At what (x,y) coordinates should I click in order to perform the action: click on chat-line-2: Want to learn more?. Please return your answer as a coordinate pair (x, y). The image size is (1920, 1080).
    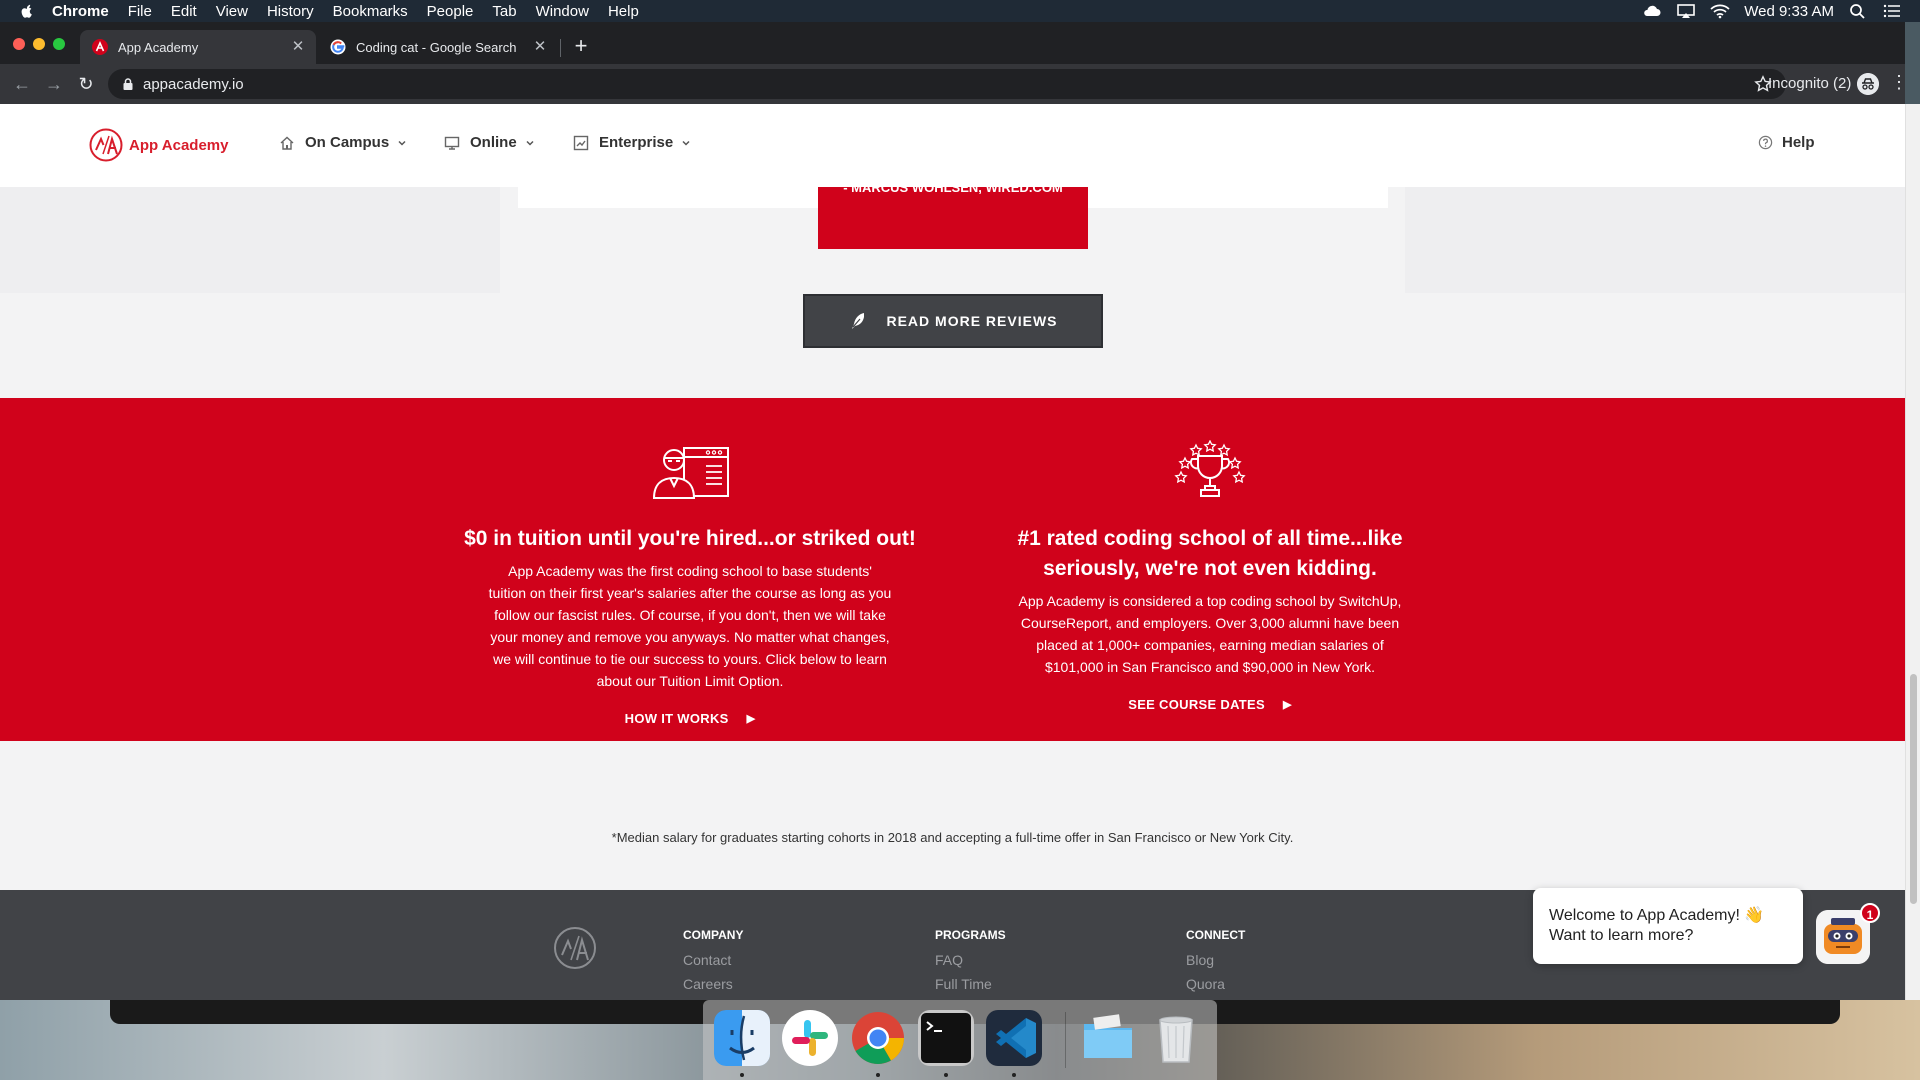
    Looking at the image, I should click on (1621, 935).